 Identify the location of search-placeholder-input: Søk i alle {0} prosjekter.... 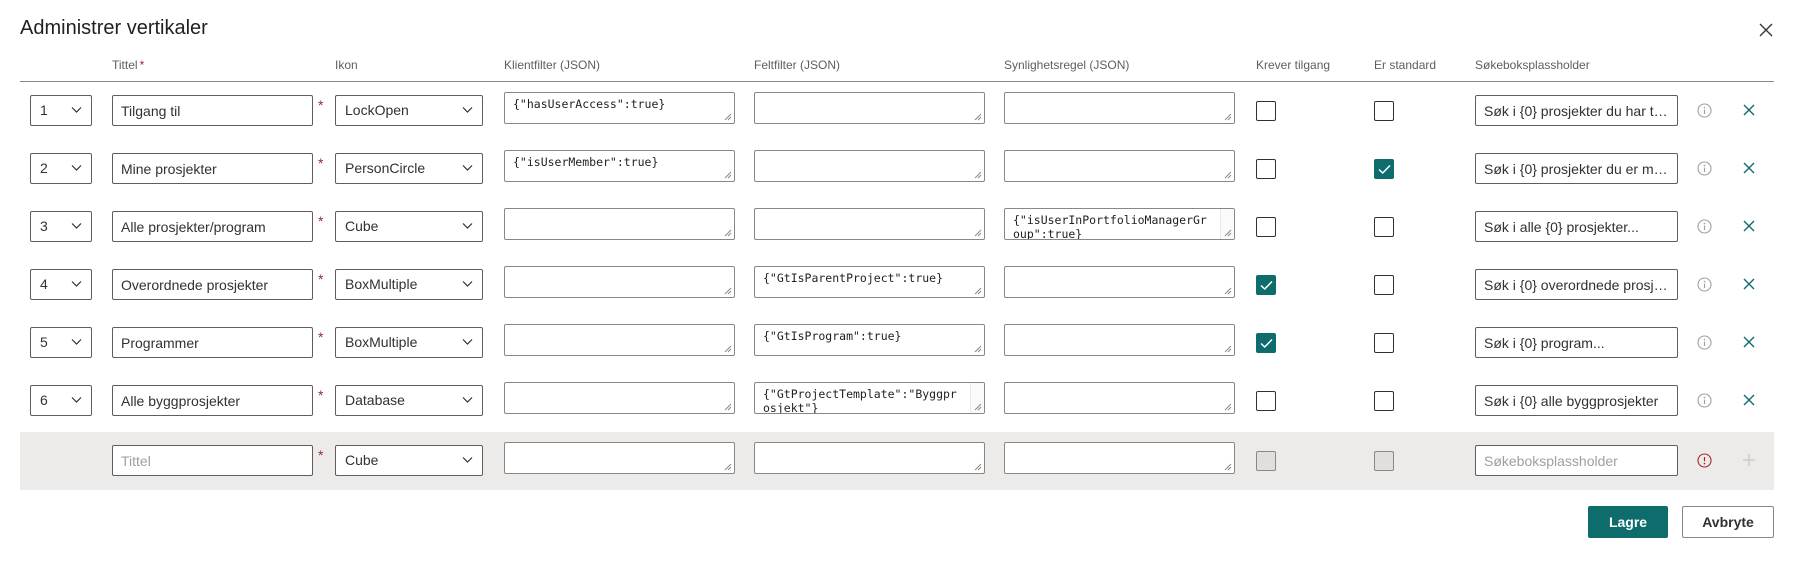
(1576, 226).